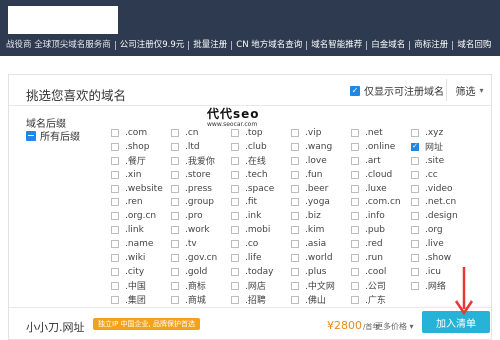  I want to click on suffix-option: .live, so click(441, 244).